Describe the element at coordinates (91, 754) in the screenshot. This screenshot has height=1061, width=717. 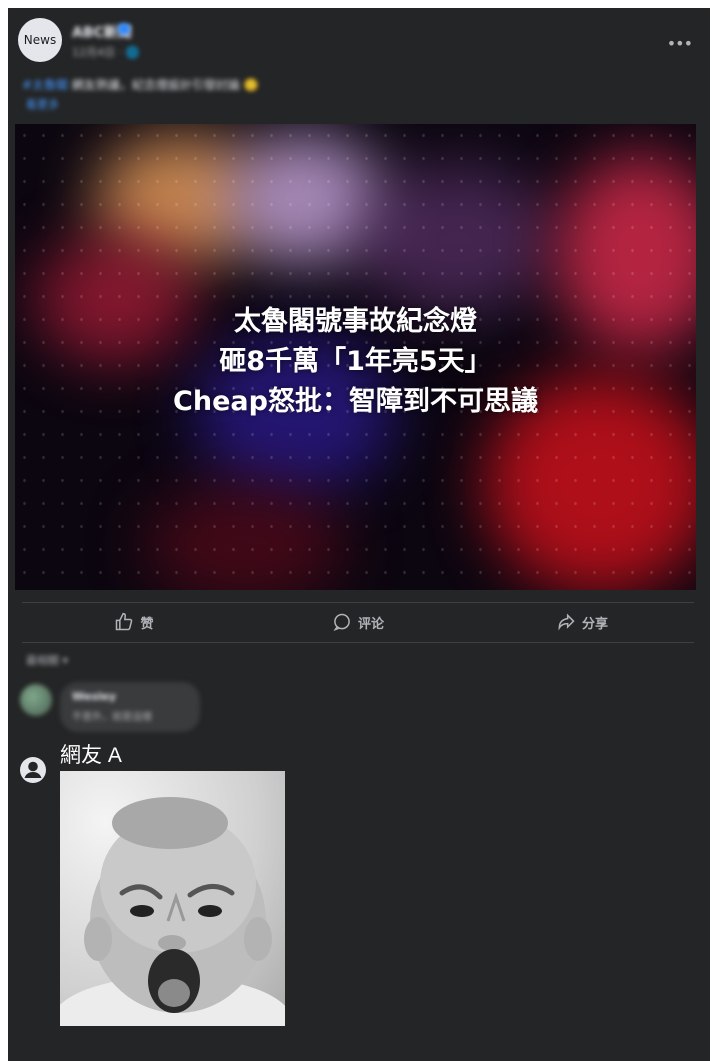
I see `user-name: 網友 A` at that location.